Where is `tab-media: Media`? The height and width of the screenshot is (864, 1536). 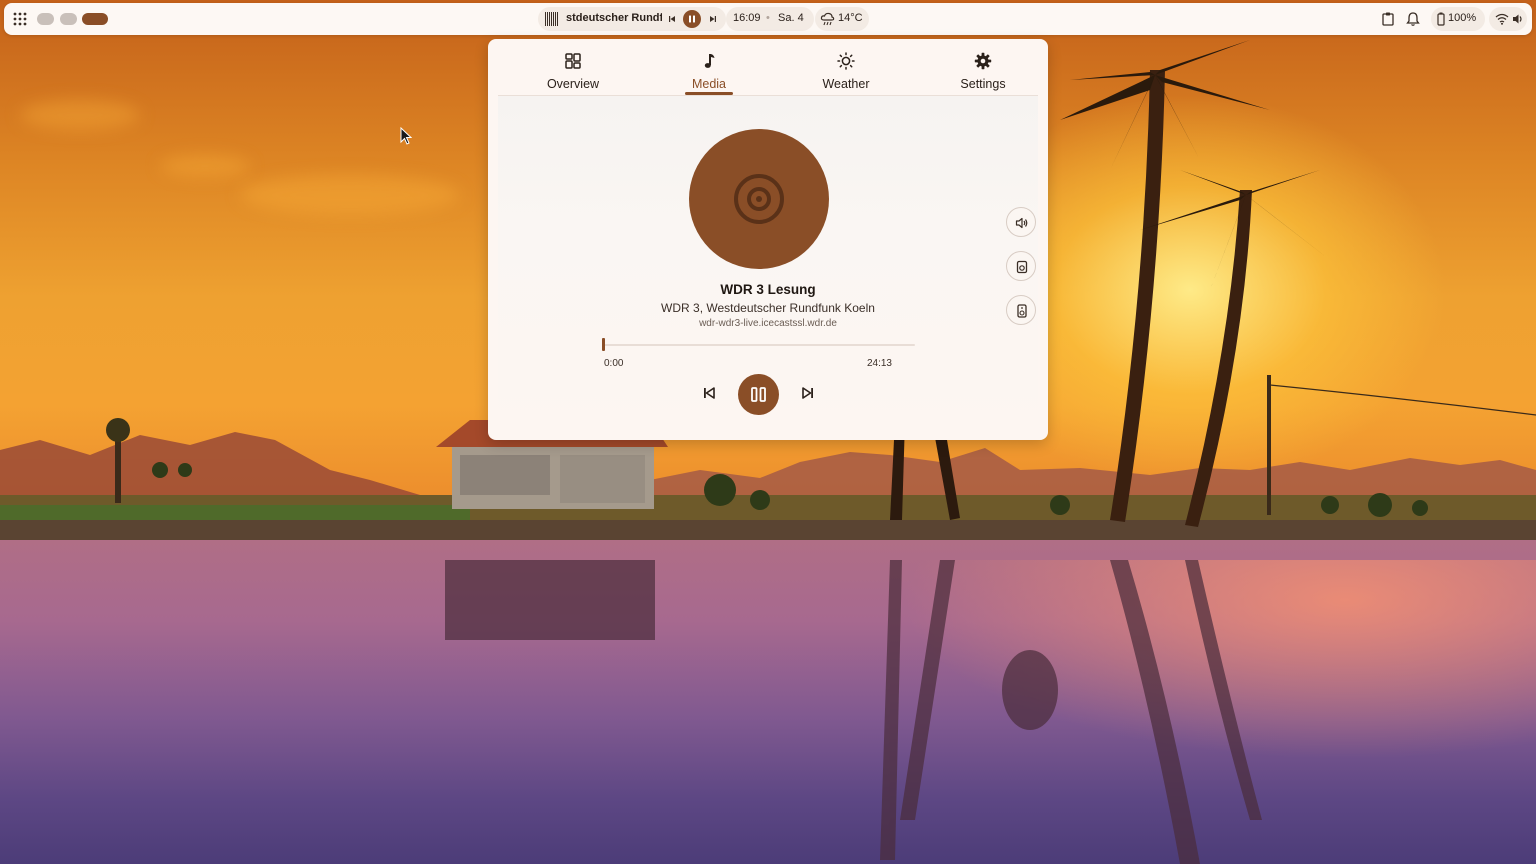 tab-media: Media is located at coordinates (709, 67).